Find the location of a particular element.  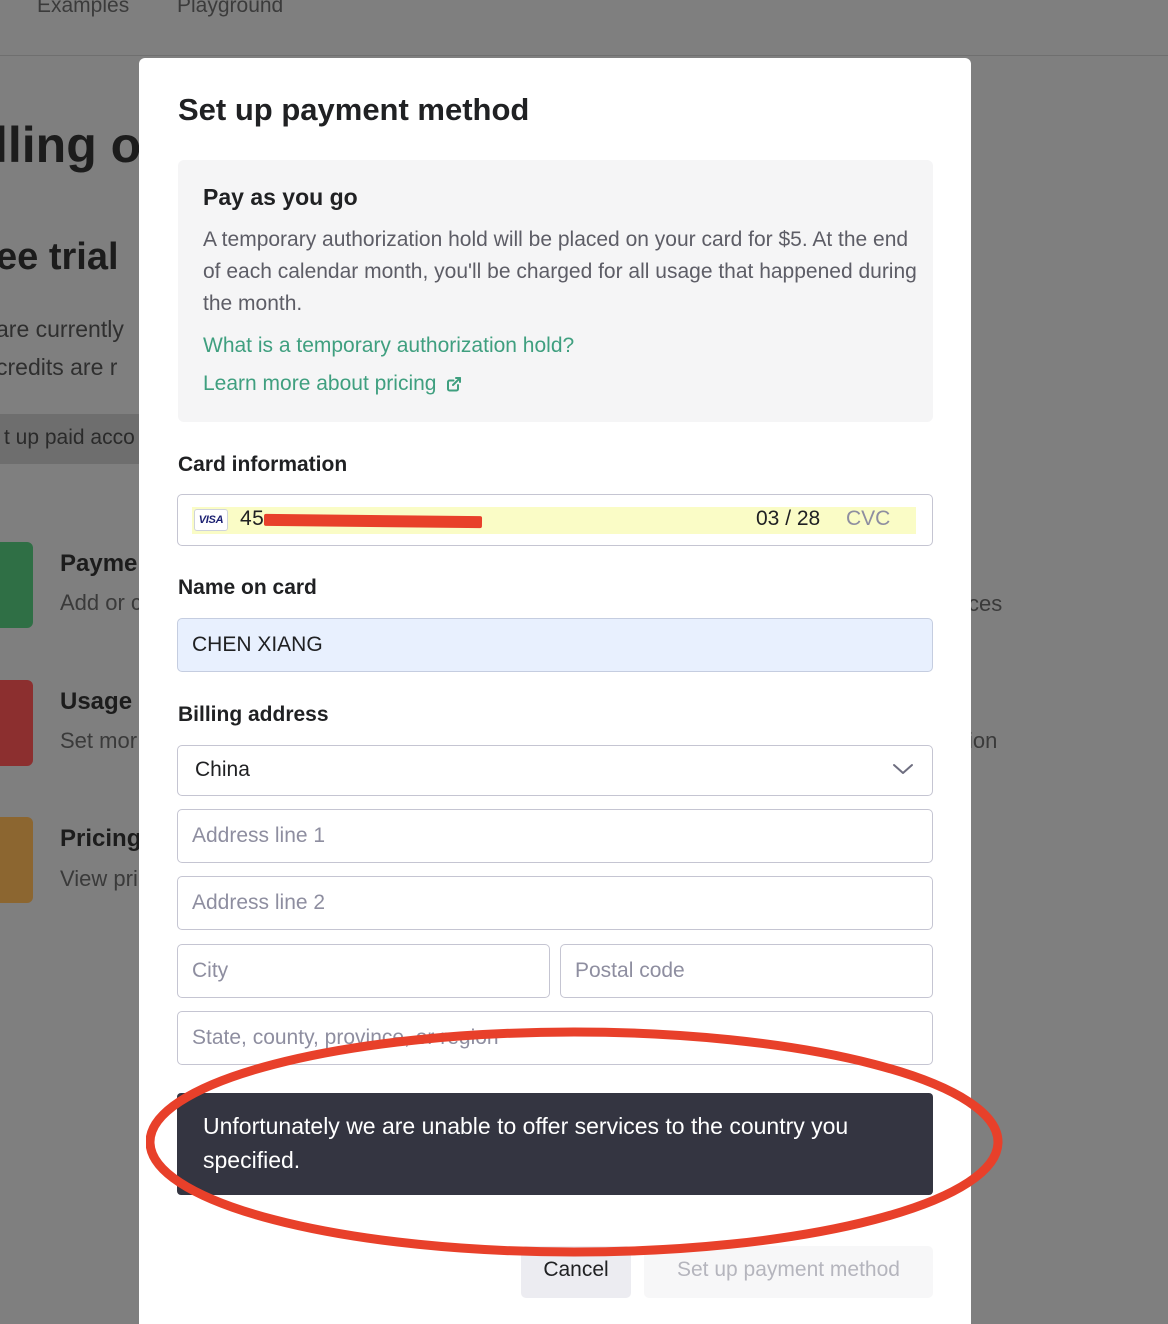

pricing-link-label: Learn more about pricing is located at coordinates (320, 383).